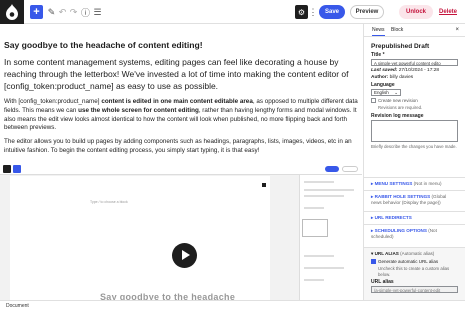 Image resolution: width=465 pixels, height=310 pixels. I want to click on unlock-button: Unlock, so click(416, 12).